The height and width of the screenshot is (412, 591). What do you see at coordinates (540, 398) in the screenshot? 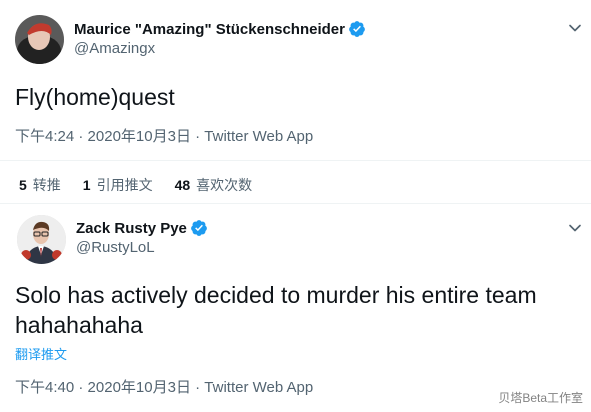
I see `watermark: 贝塔Beta工作室` at bounding box center [540, 398].